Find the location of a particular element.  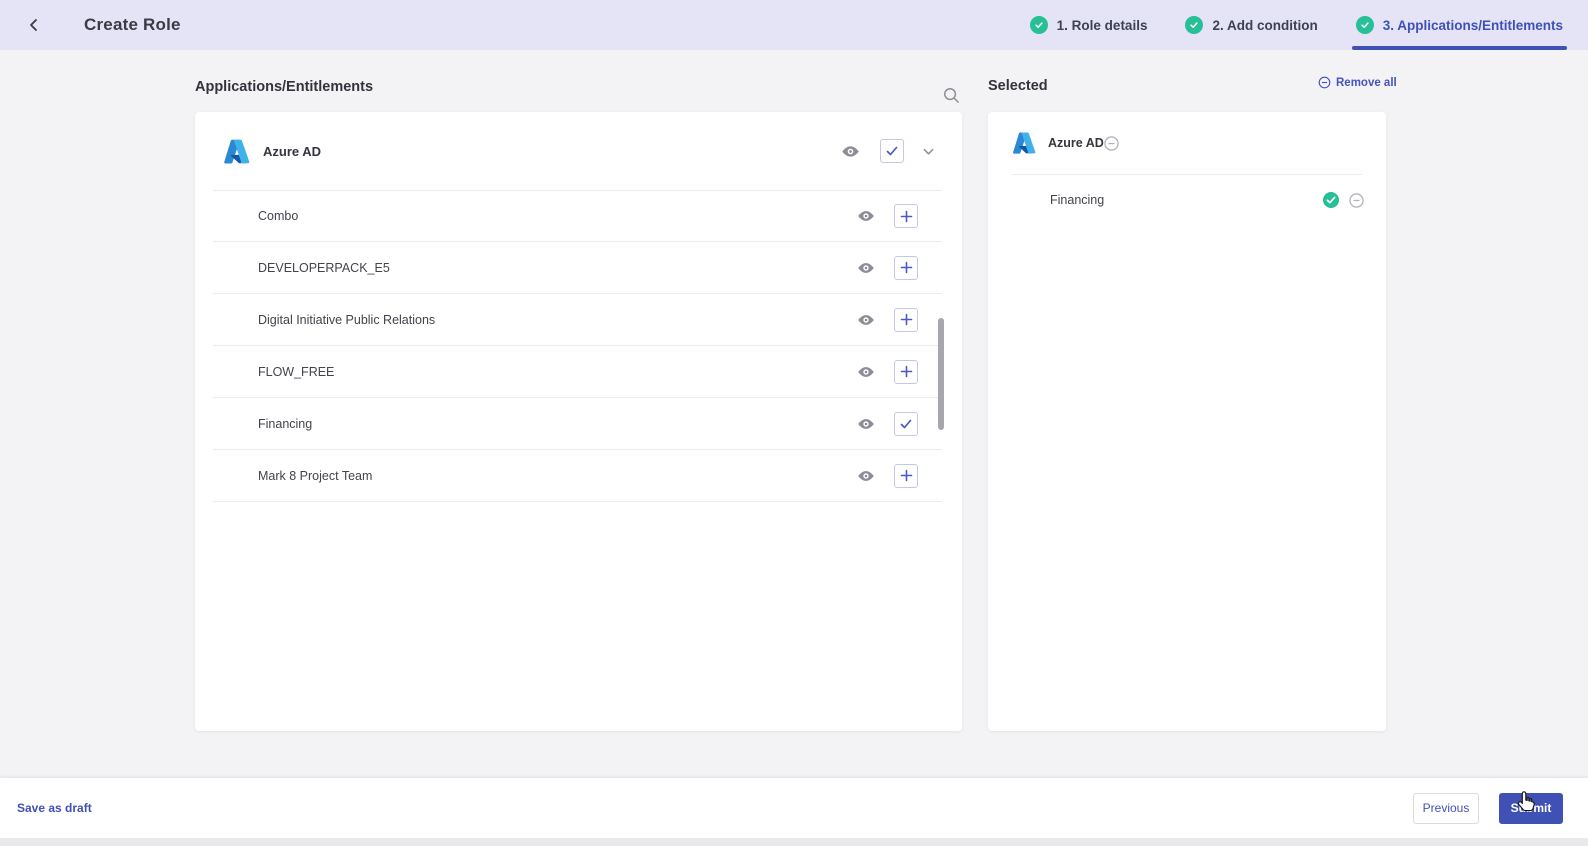

remove-all-label: Remove all is located at coordinates (1366, 82).